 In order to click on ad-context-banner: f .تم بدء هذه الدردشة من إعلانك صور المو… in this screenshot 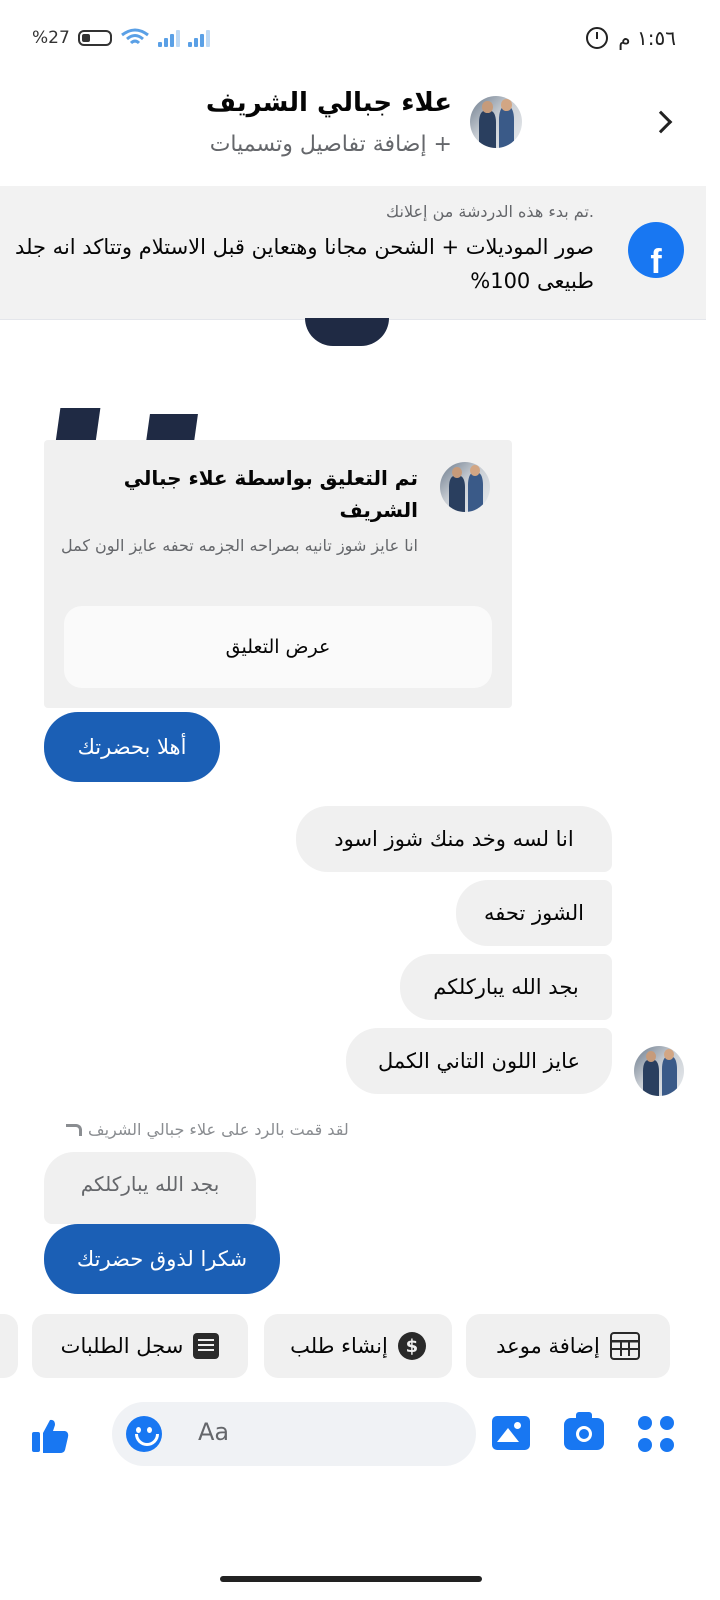, I will do `click(353, 253)`.